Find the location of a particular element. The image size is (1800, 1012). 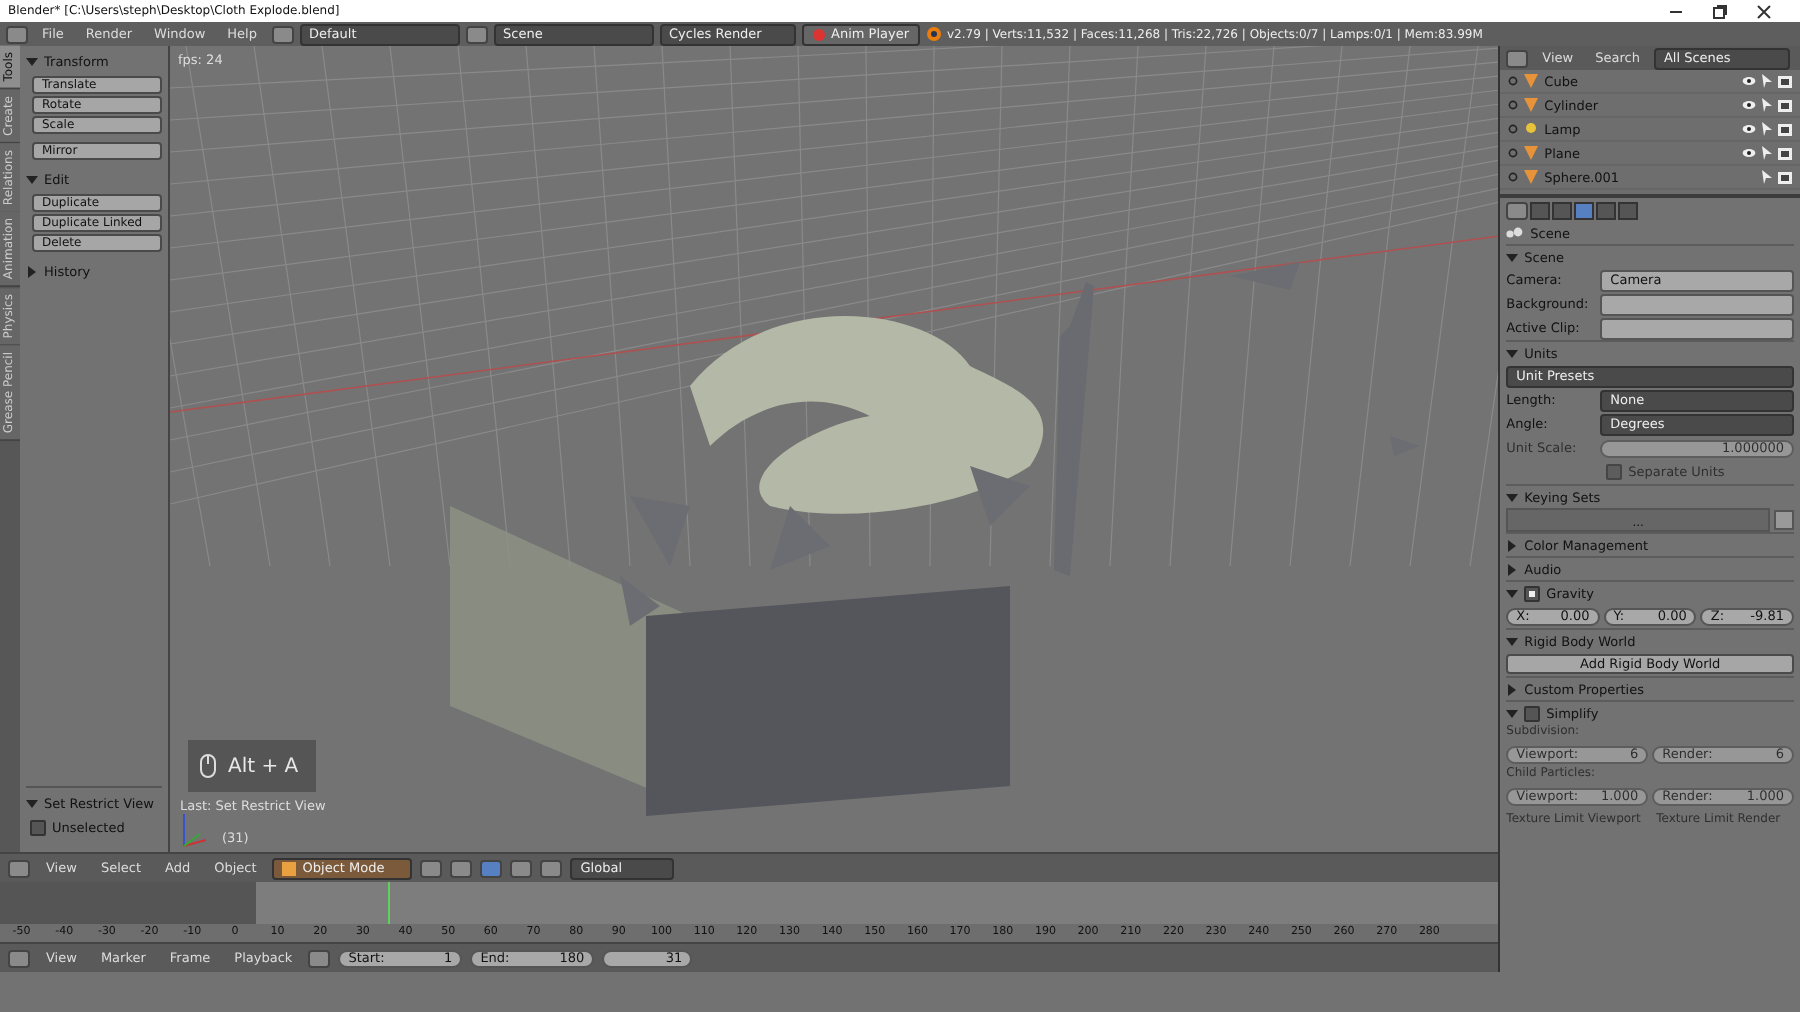

cube-icon is located at coordinates (289, 868).